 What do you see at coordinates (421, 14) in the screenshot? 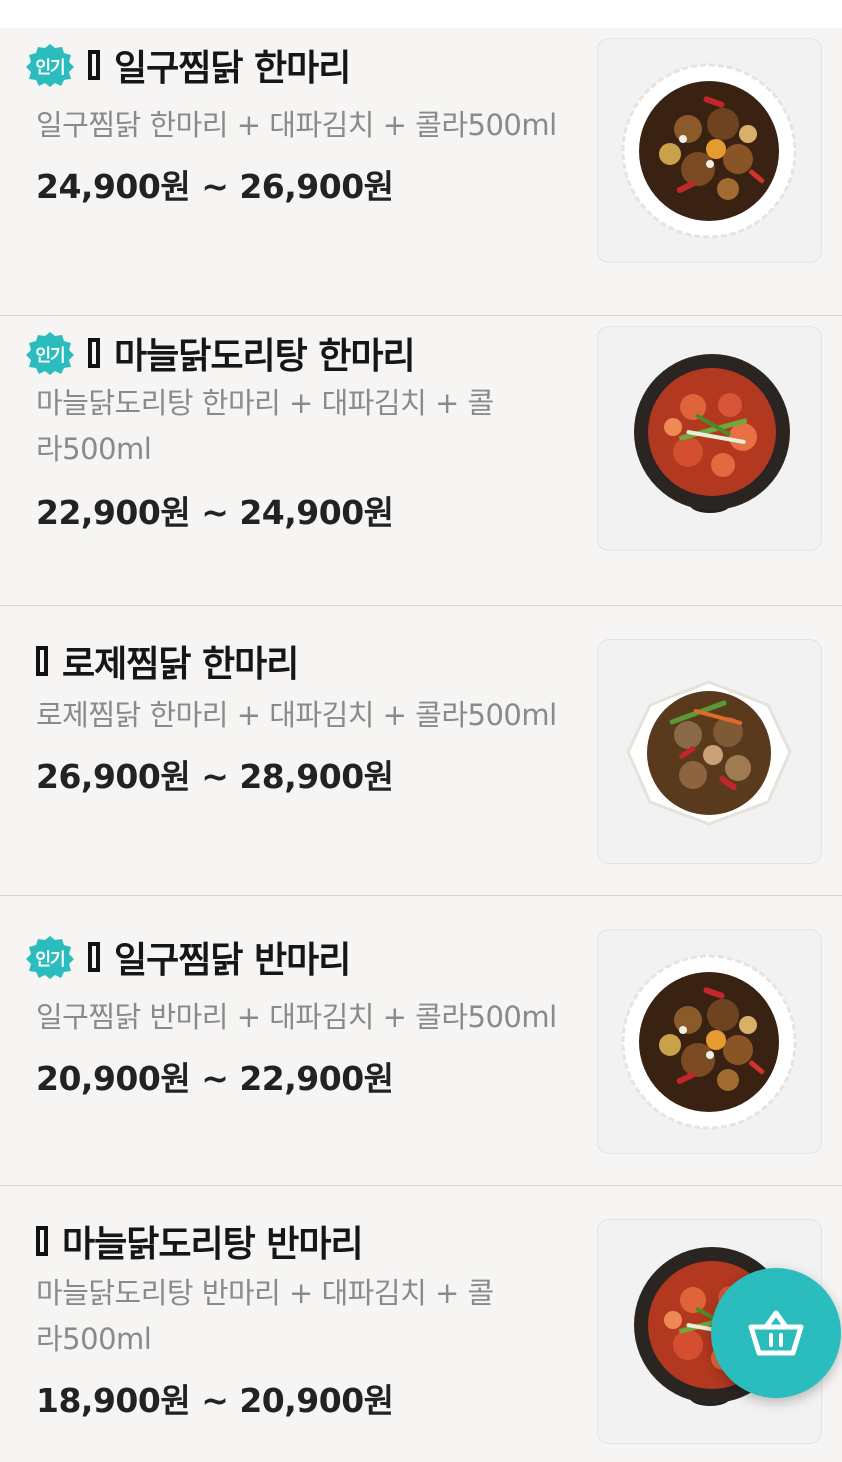
I see `top-strip` at bounding box center [421, 14].